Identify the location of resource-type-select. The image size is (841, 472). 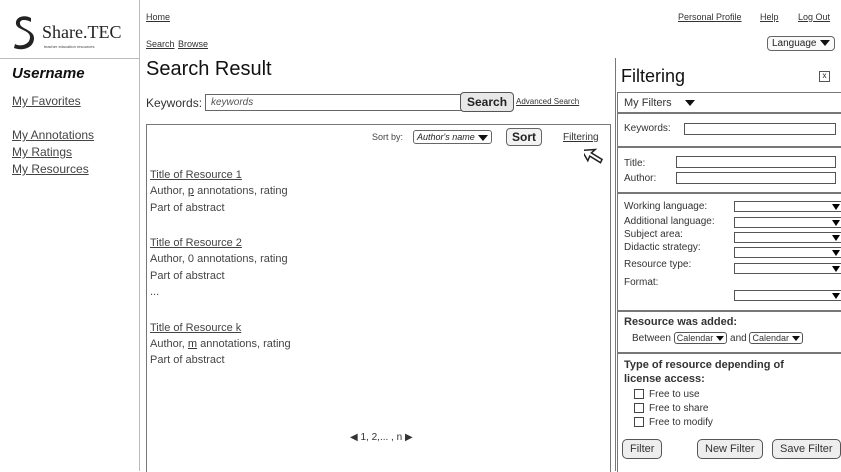
(787, 268).